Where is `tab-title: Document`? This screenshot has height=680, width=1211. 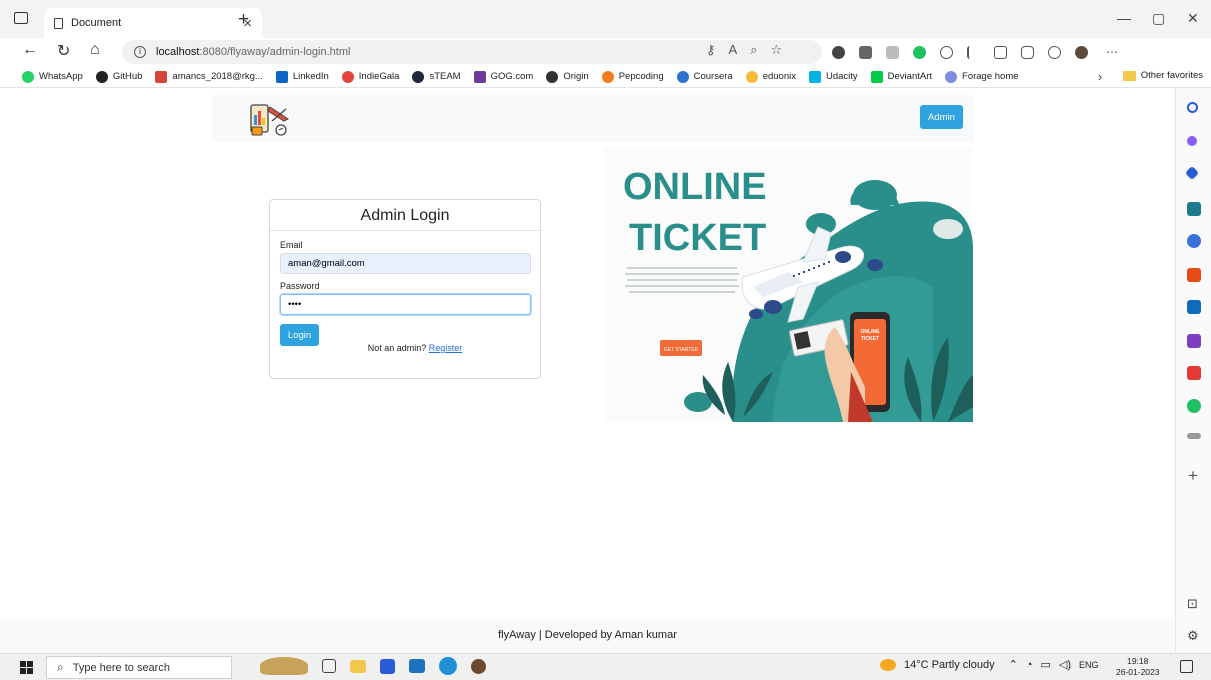 tab-title: Document is located at coordinates (96, 23).